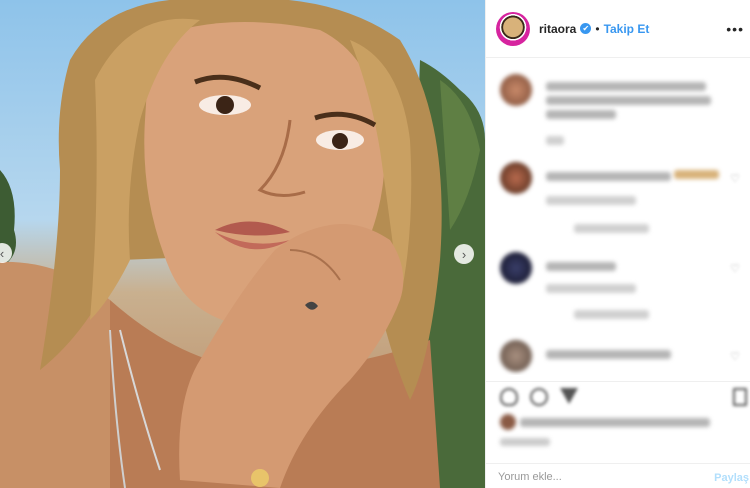 Image resolution: width=750 pixels, height=488 pixels. I want to click on comment-input, so click(588, 477).